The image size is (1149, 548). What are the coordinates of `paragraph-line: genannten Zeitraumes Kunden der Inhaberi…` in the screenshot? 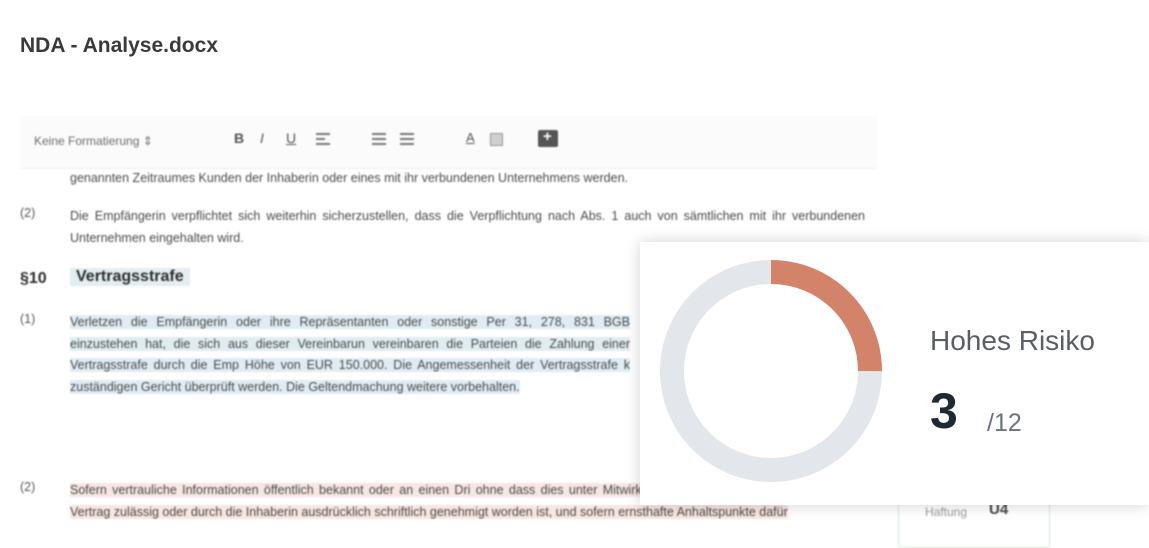 It's located at (349, 178).